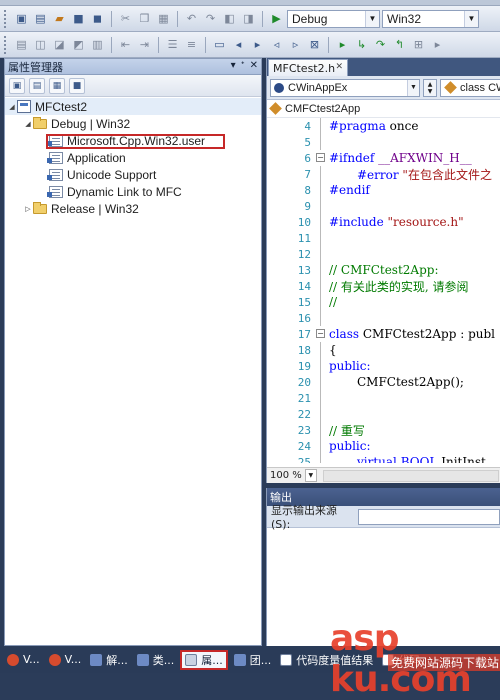 The height and width of the screenshot is (700, 500). What do you see at coordinates (40, 44) in the screenshot?
I see `parameter-info-icon: ◫` at bounding box center [40, 44].